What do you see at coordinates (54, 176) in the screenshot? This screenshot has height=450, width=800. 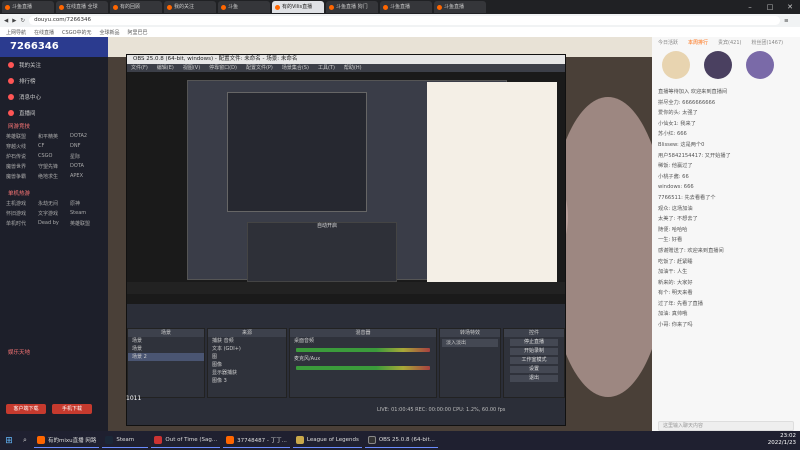 I see `game-link: 绝地求生` at bounding box center [54, 176].